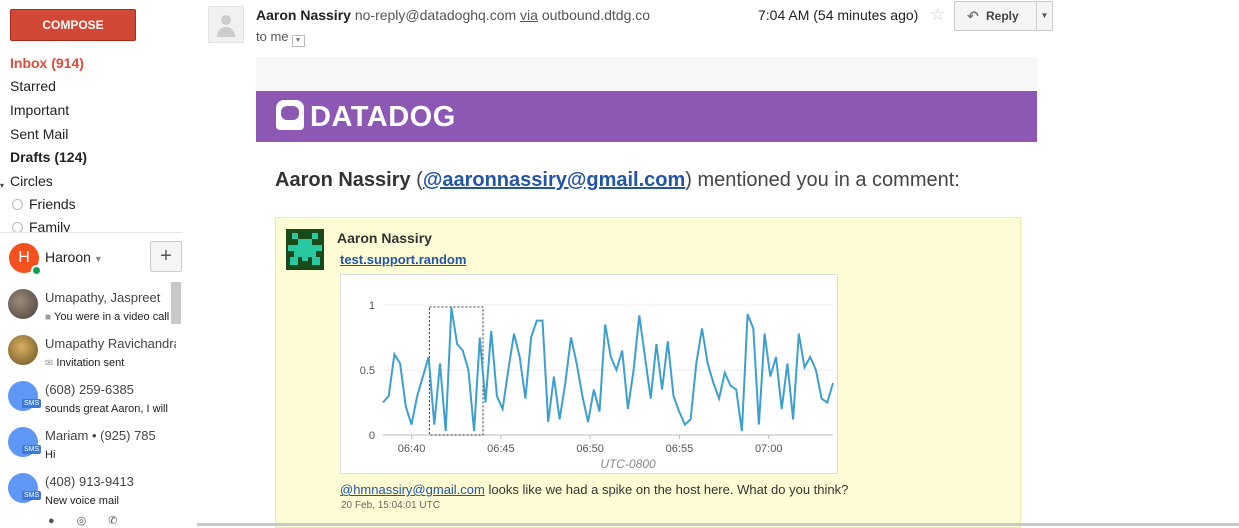  What do you see at coordinates (51, 521) in the screenshot?
I see `person-icon: ●` at bounding box center [51, 521].